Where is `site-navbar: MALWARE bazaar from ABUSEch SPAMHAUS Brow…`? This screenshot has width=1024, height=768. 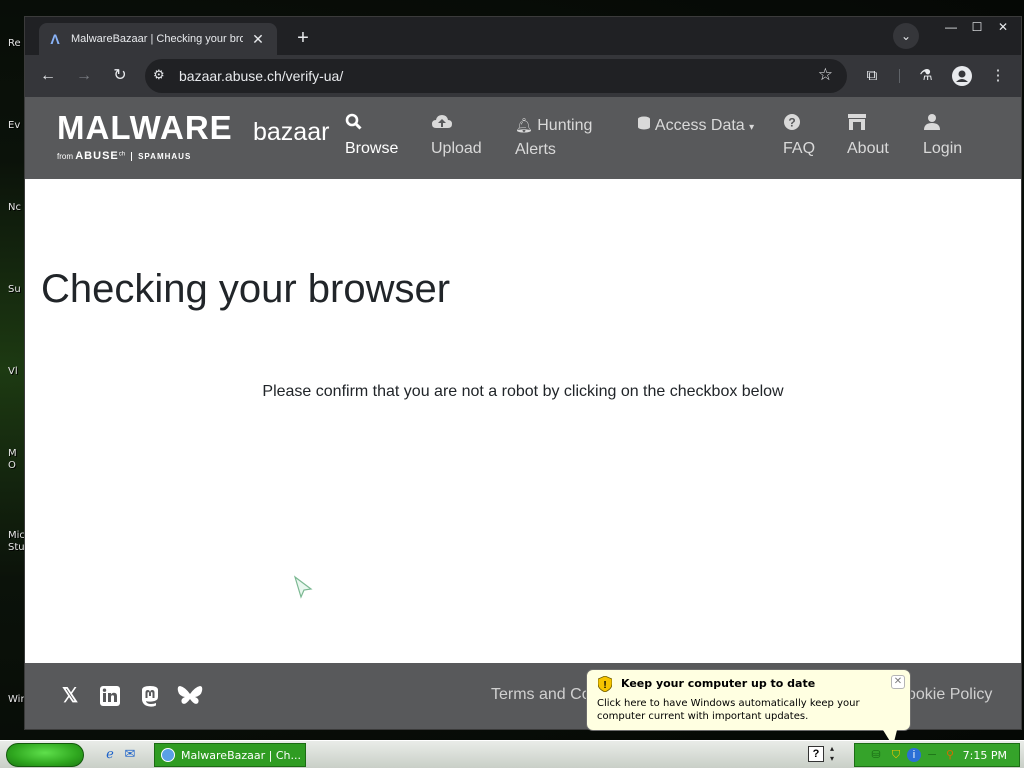
site-navbar: MALWARE bazaar from ABUSEch SPAMHAUS Brow… is located at coordinates (523, 138).